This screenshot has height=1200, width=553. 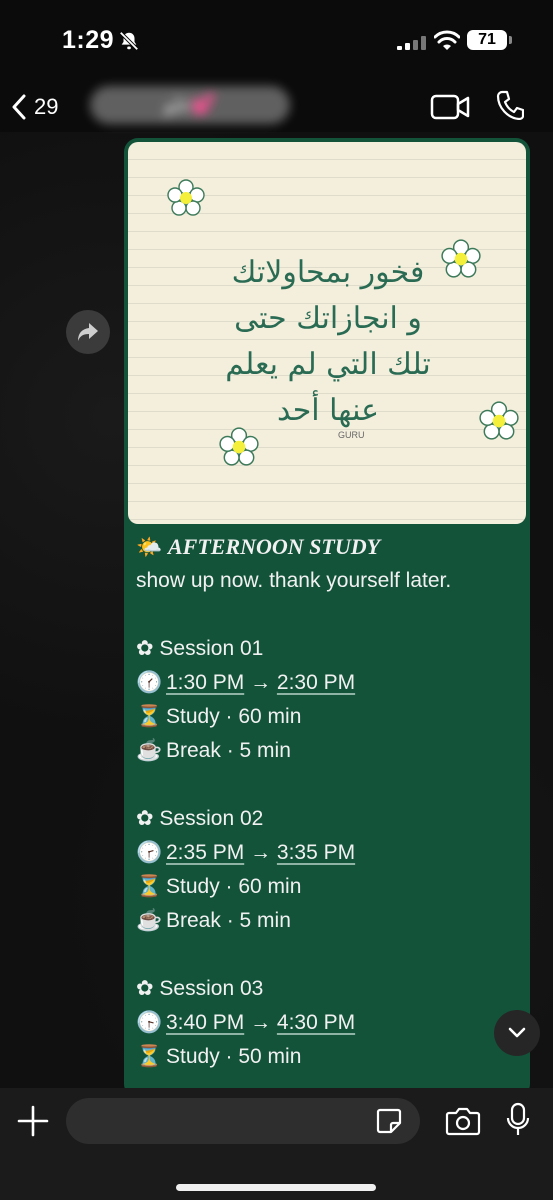 What do you see at coordinates (411, 43) in the screenshot?
I see `signal-icon` at bounding box center [411, 43].